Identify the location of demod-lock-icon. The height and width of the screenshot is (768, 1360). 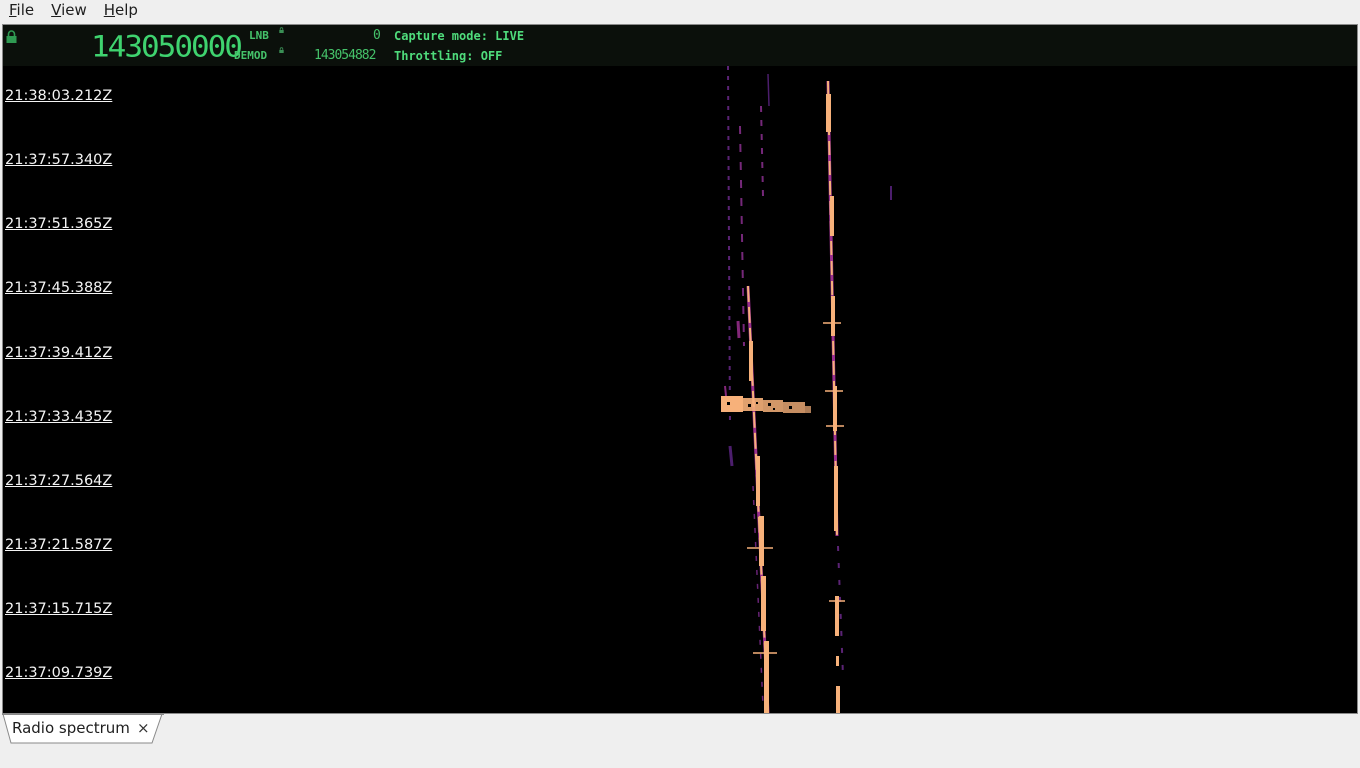
(281, 50).